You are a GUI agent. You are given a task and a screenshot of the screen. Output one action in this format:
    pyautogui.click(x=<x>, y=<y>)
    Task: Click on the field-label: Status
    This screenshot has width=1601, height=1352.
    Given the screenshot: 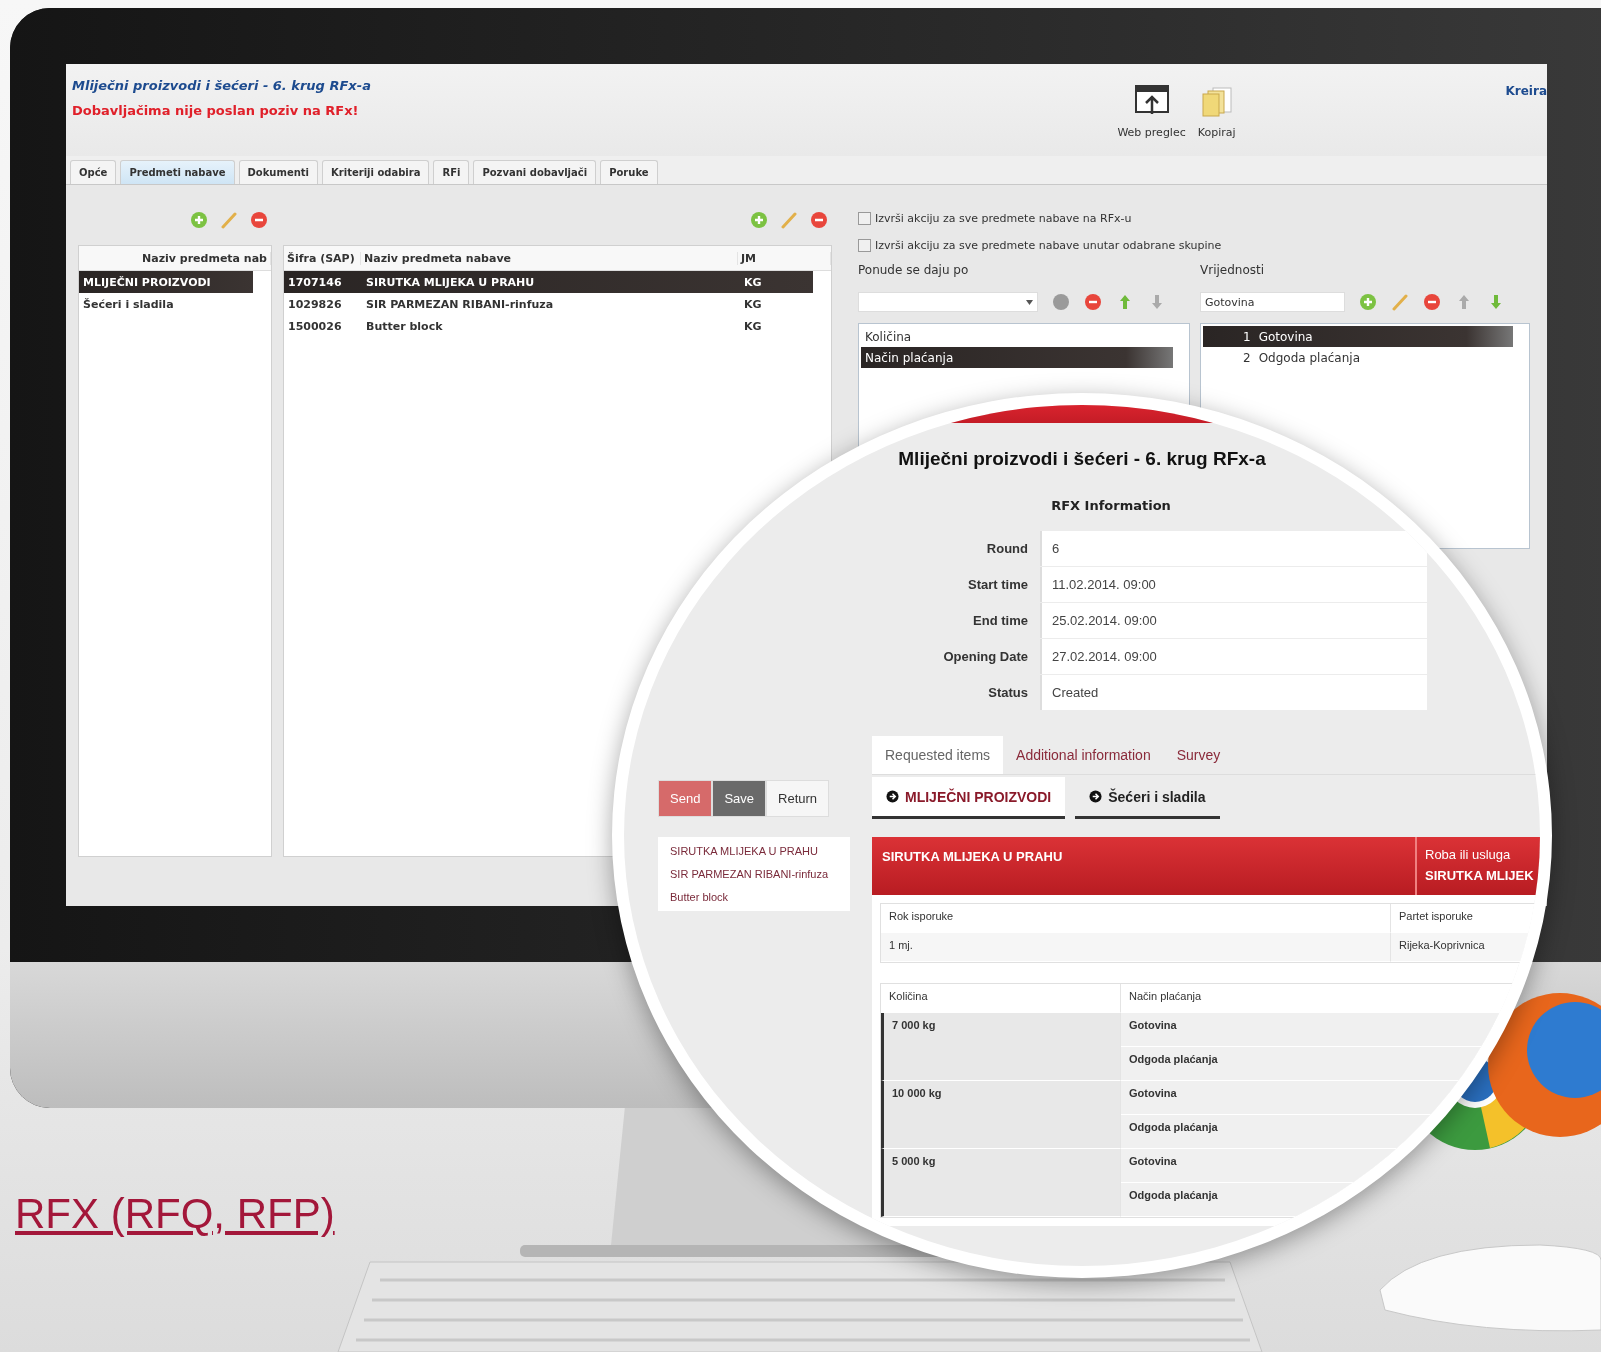 What is the action you would take?
    pyautogui.click(x=1008, y=693)
    